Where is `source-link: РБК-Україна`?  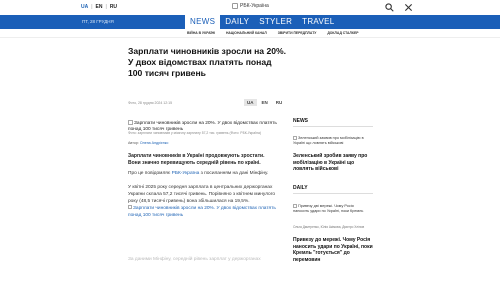 source-link: РБК-Україна is located at coordinates (186, 173).